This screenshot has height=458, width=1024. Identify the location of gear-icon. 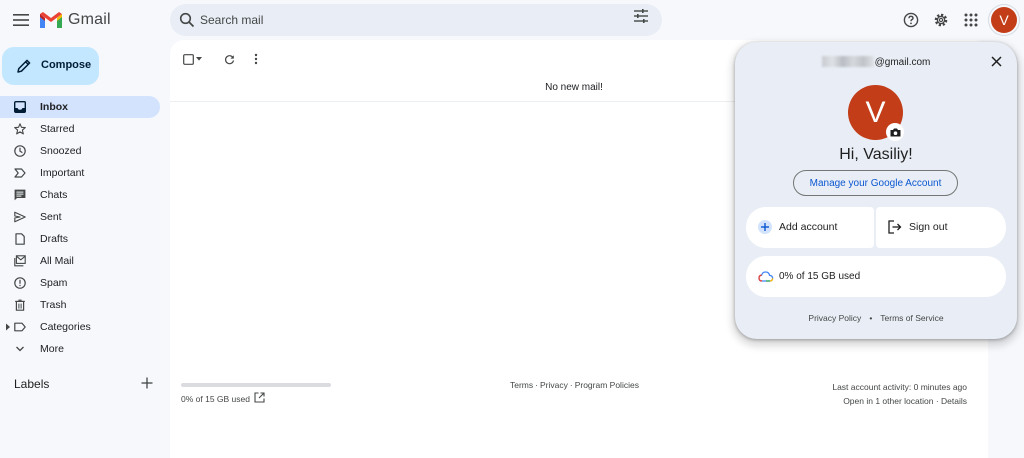
(941, 20).